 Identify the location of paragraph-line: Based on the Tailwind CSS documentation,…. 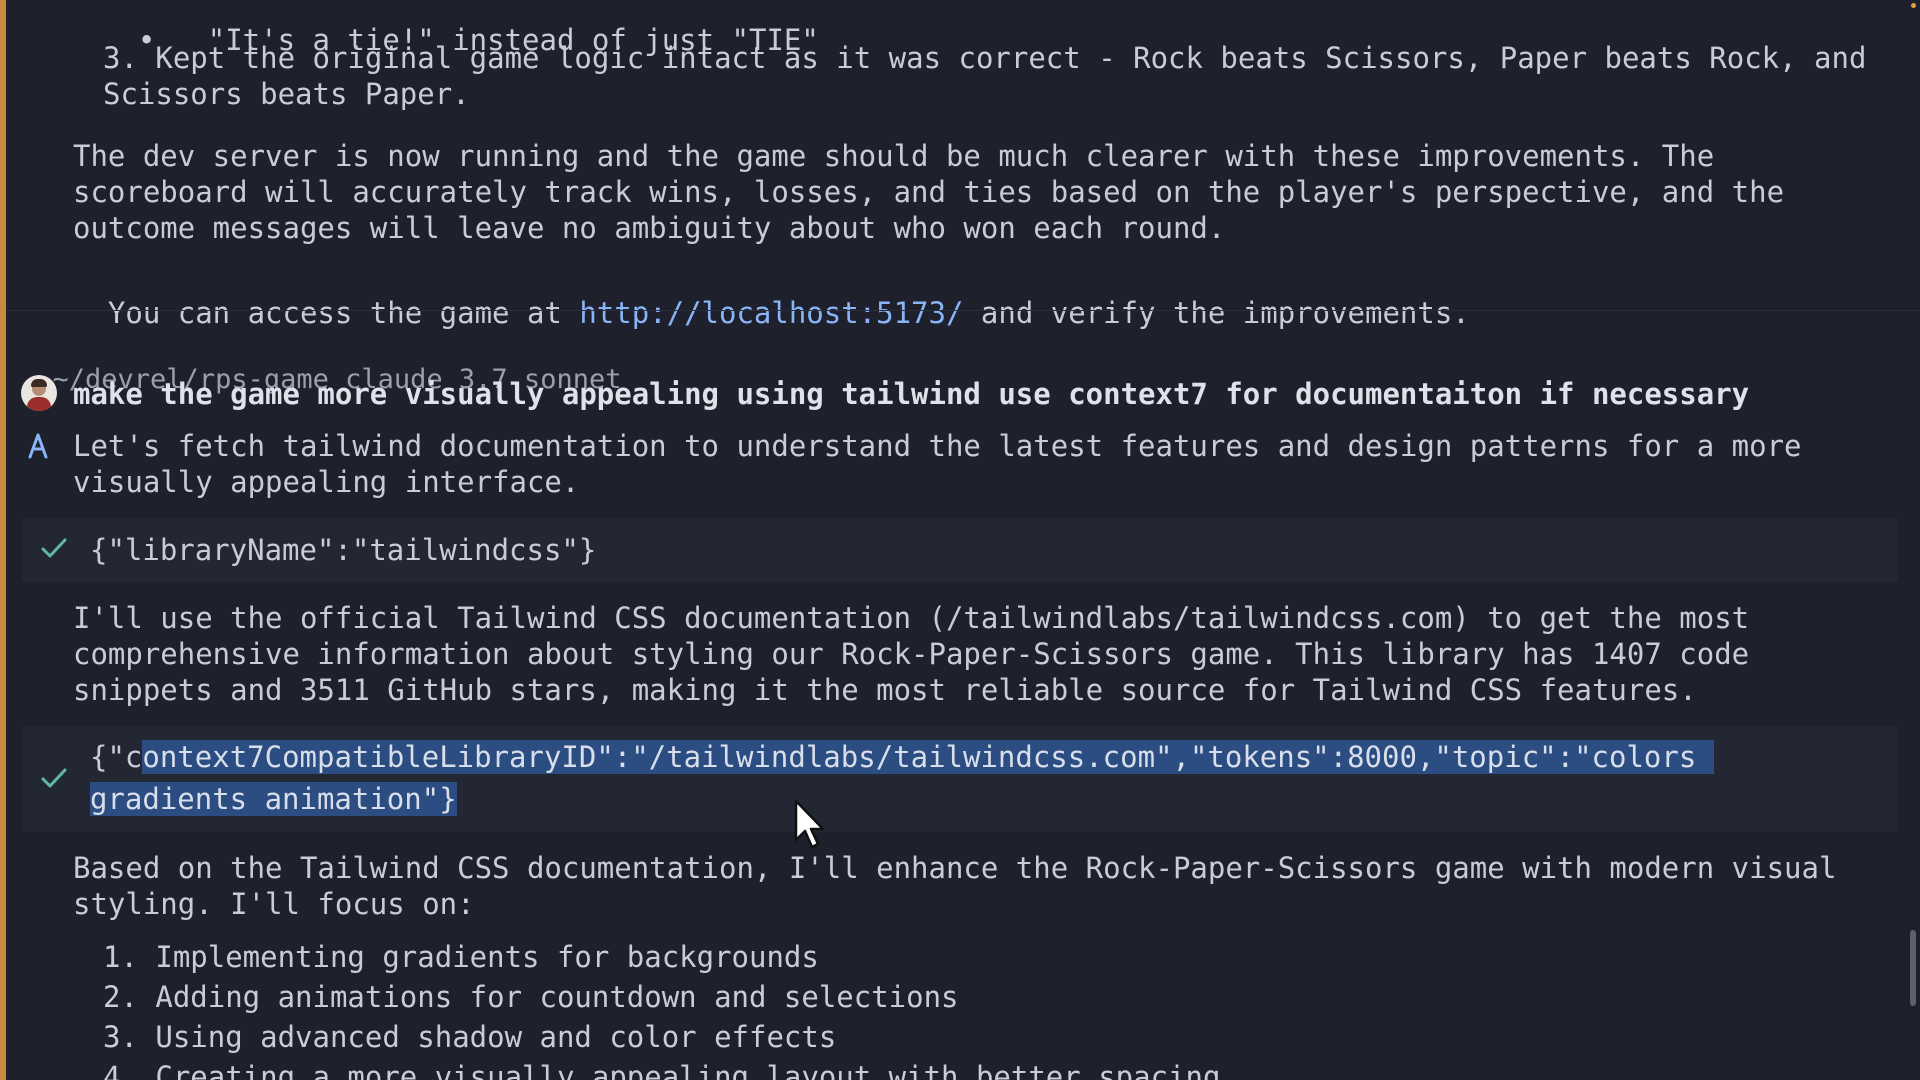
(955, 868).